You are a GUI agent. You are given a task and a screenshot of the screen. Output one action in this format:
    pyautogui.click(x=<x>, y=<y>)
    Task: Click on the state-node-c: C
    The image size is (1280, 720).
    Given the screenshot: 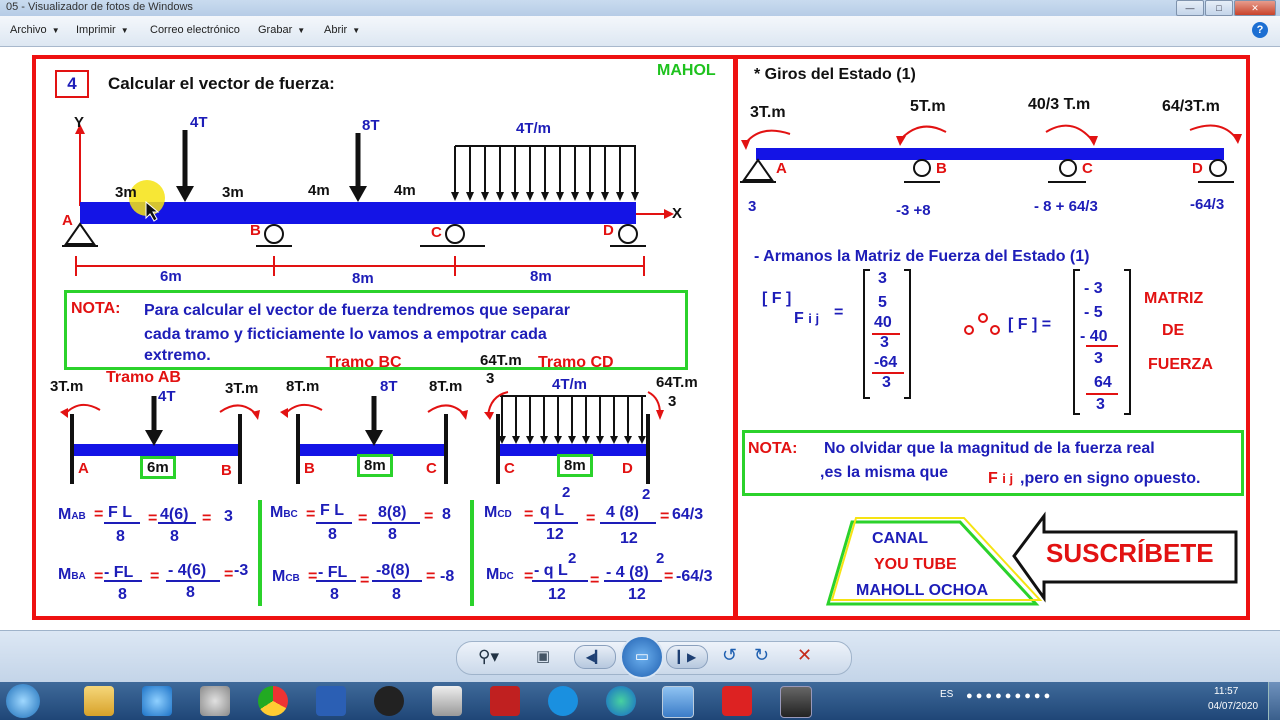 What is the action you would take?
    pyautogui.click(x=1087, y=168)
    